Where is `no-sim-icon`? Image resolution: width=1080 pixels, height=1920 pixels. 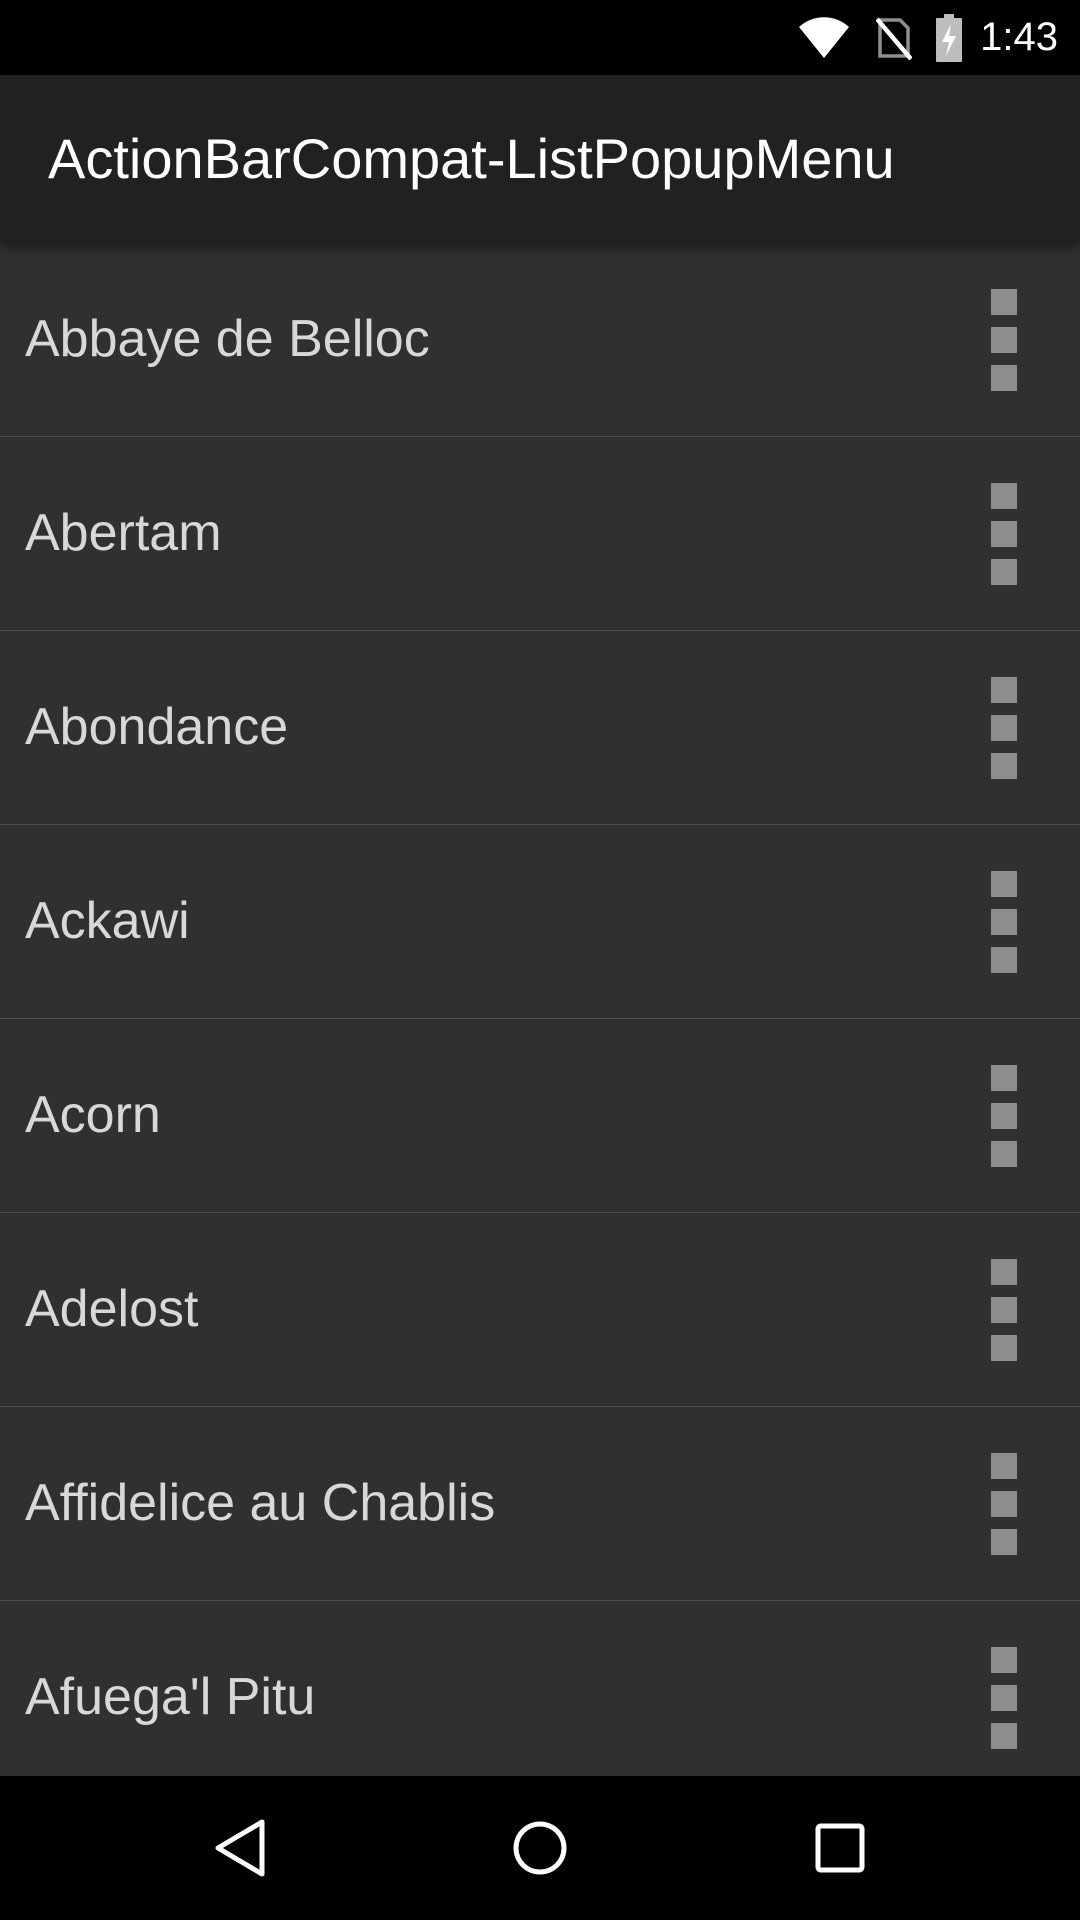
no-sim-icon is located at coordinates (894, 38).